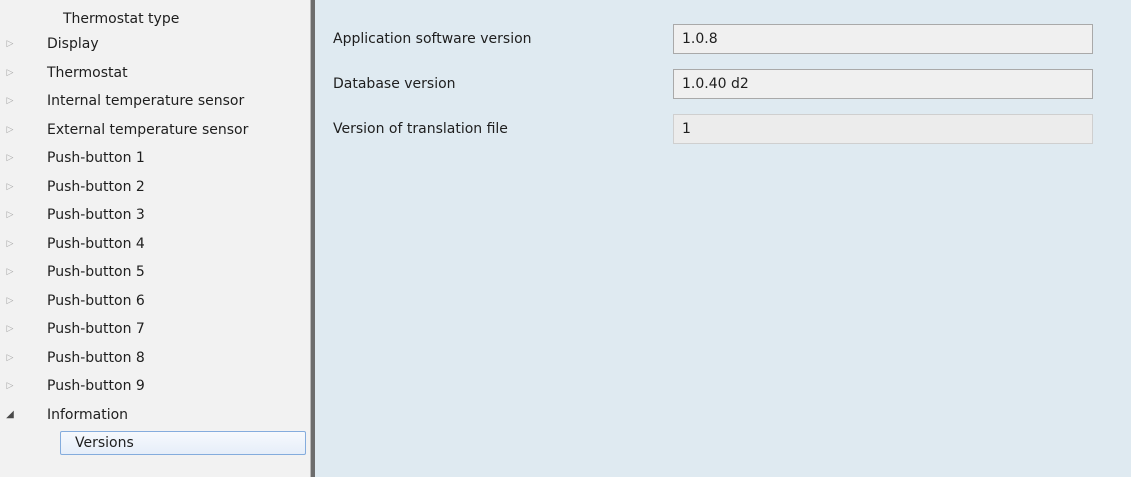 This screenshot has width=1131, height=477. I want to click on collapse-arrow-icon: ◢, so click(10, 415).